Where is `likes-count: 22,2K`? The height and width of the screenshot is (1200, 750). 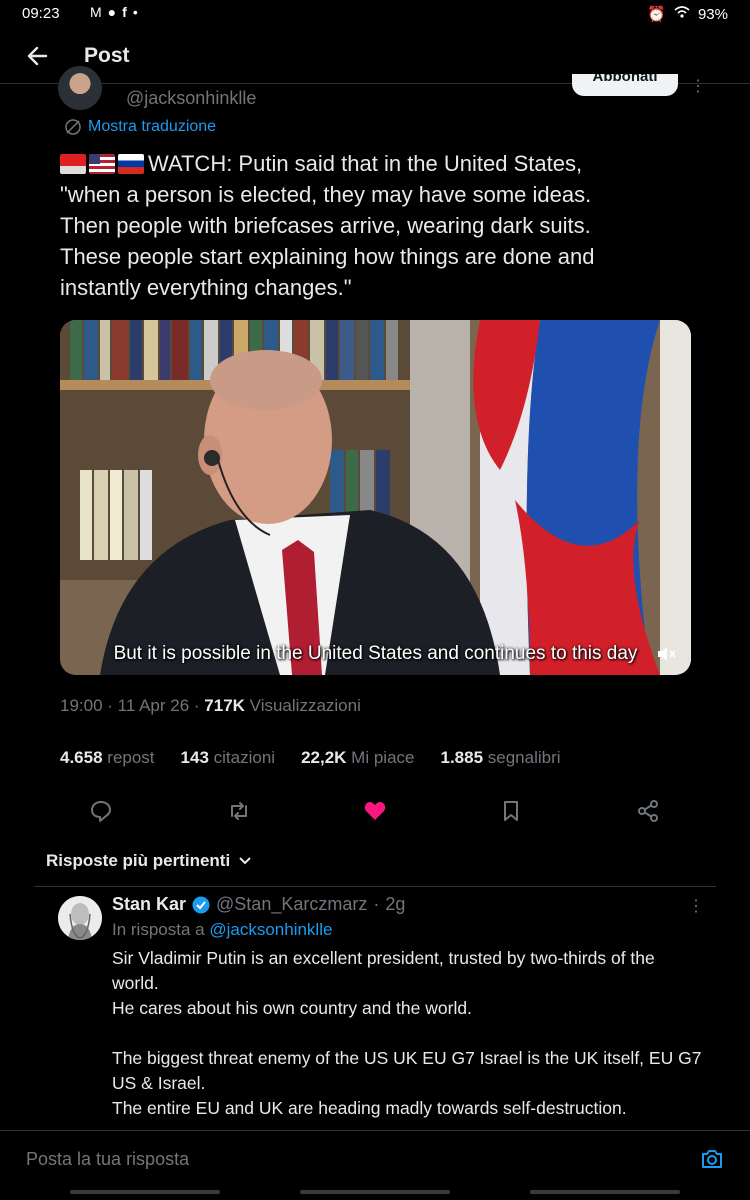 likes-count: 22,2K is located at coordinates (324, 757).